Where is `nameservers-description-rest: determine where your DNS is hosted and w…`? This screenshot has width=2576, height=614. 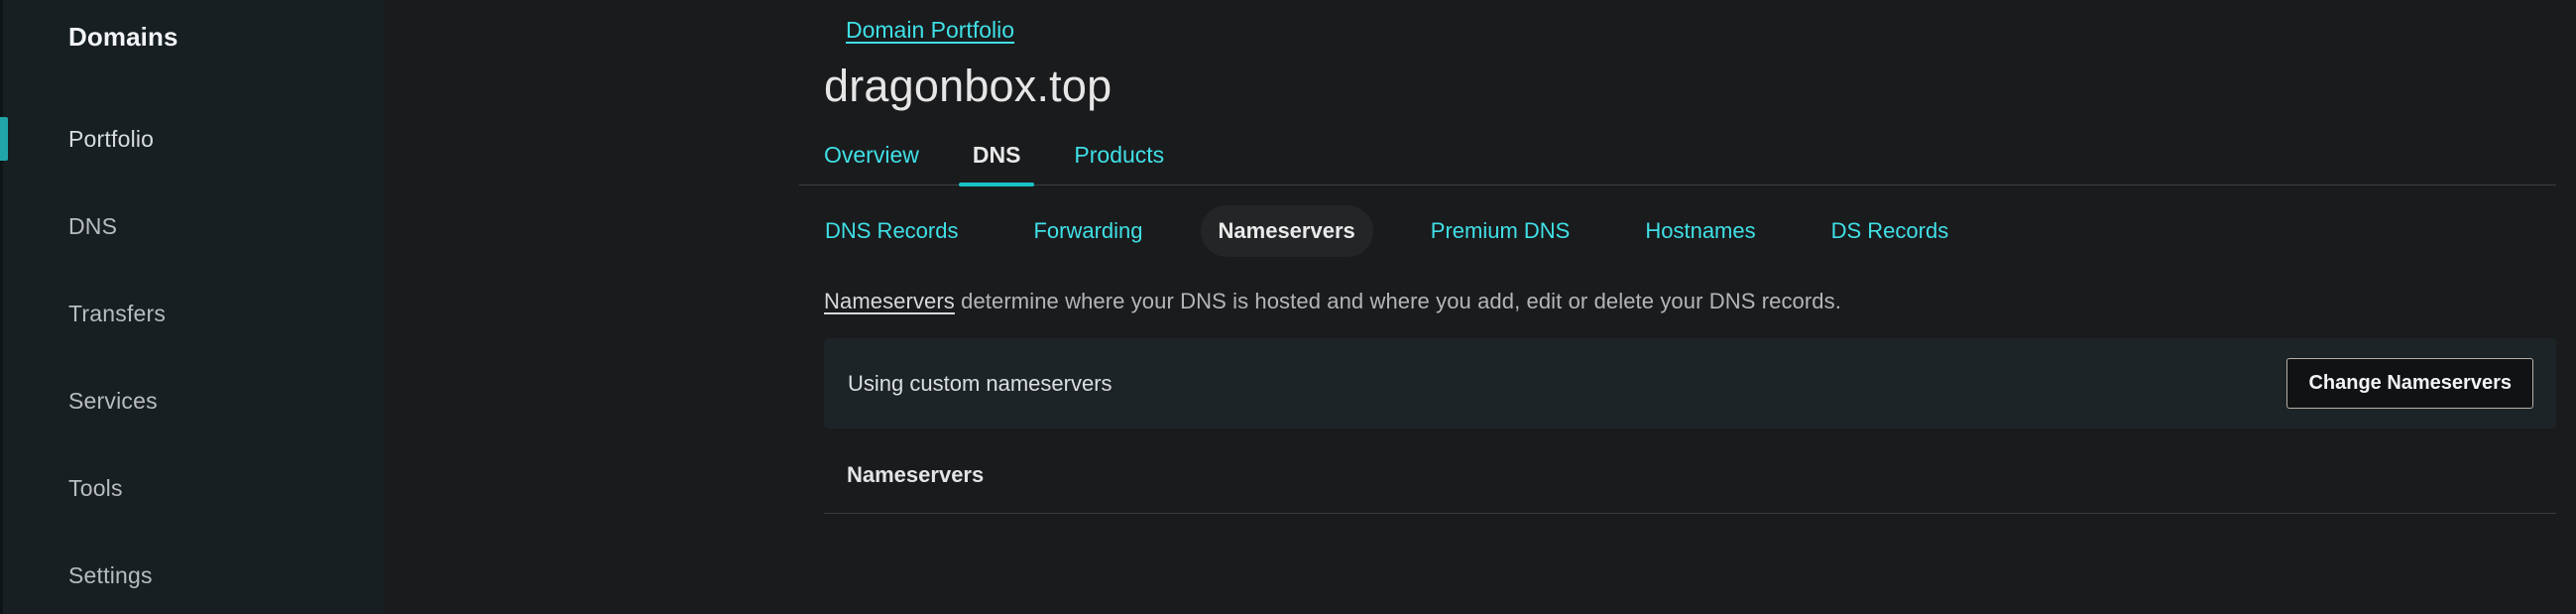
nameservers-description-rest: determine where your DNS is hosted and w… is located at coordinates (1397, 301).